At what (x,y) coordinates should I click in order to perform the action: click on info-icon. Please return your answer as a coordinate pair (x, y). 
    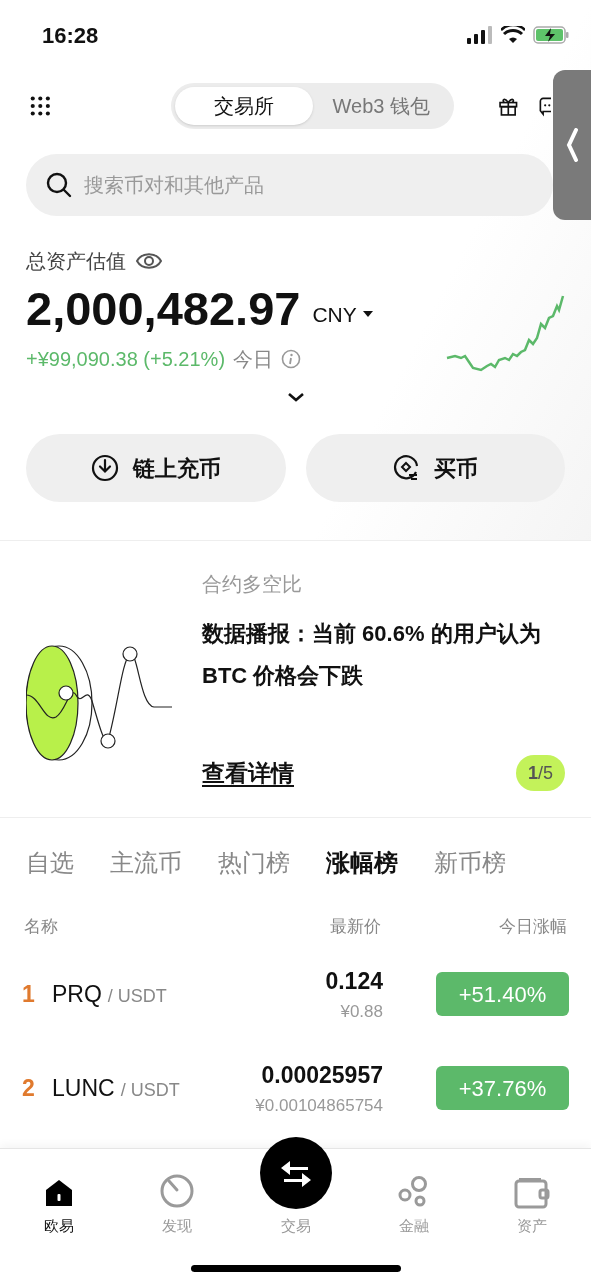
    Looking at the image, I should click on (291, 359).